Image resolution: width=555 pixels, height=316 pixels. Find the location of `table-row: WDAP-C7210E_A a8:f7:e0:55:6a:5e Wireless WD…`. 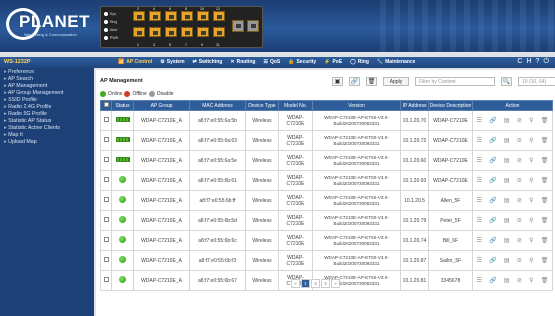

table-row: WDAP-C7210E_A a8:f7:e0:55:6a:5e Wireless WD… is located at coordinates (326, 160).